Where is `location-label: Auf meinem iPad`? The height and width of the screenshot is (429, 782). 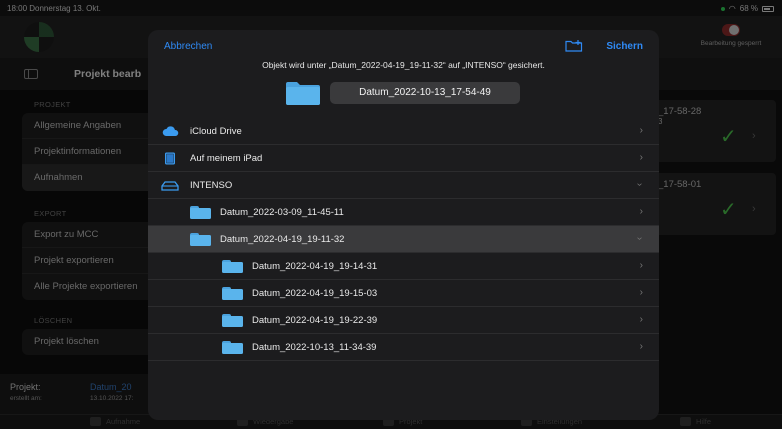 location-label: Auf meinem iPad is located at coordinates (226, 158).